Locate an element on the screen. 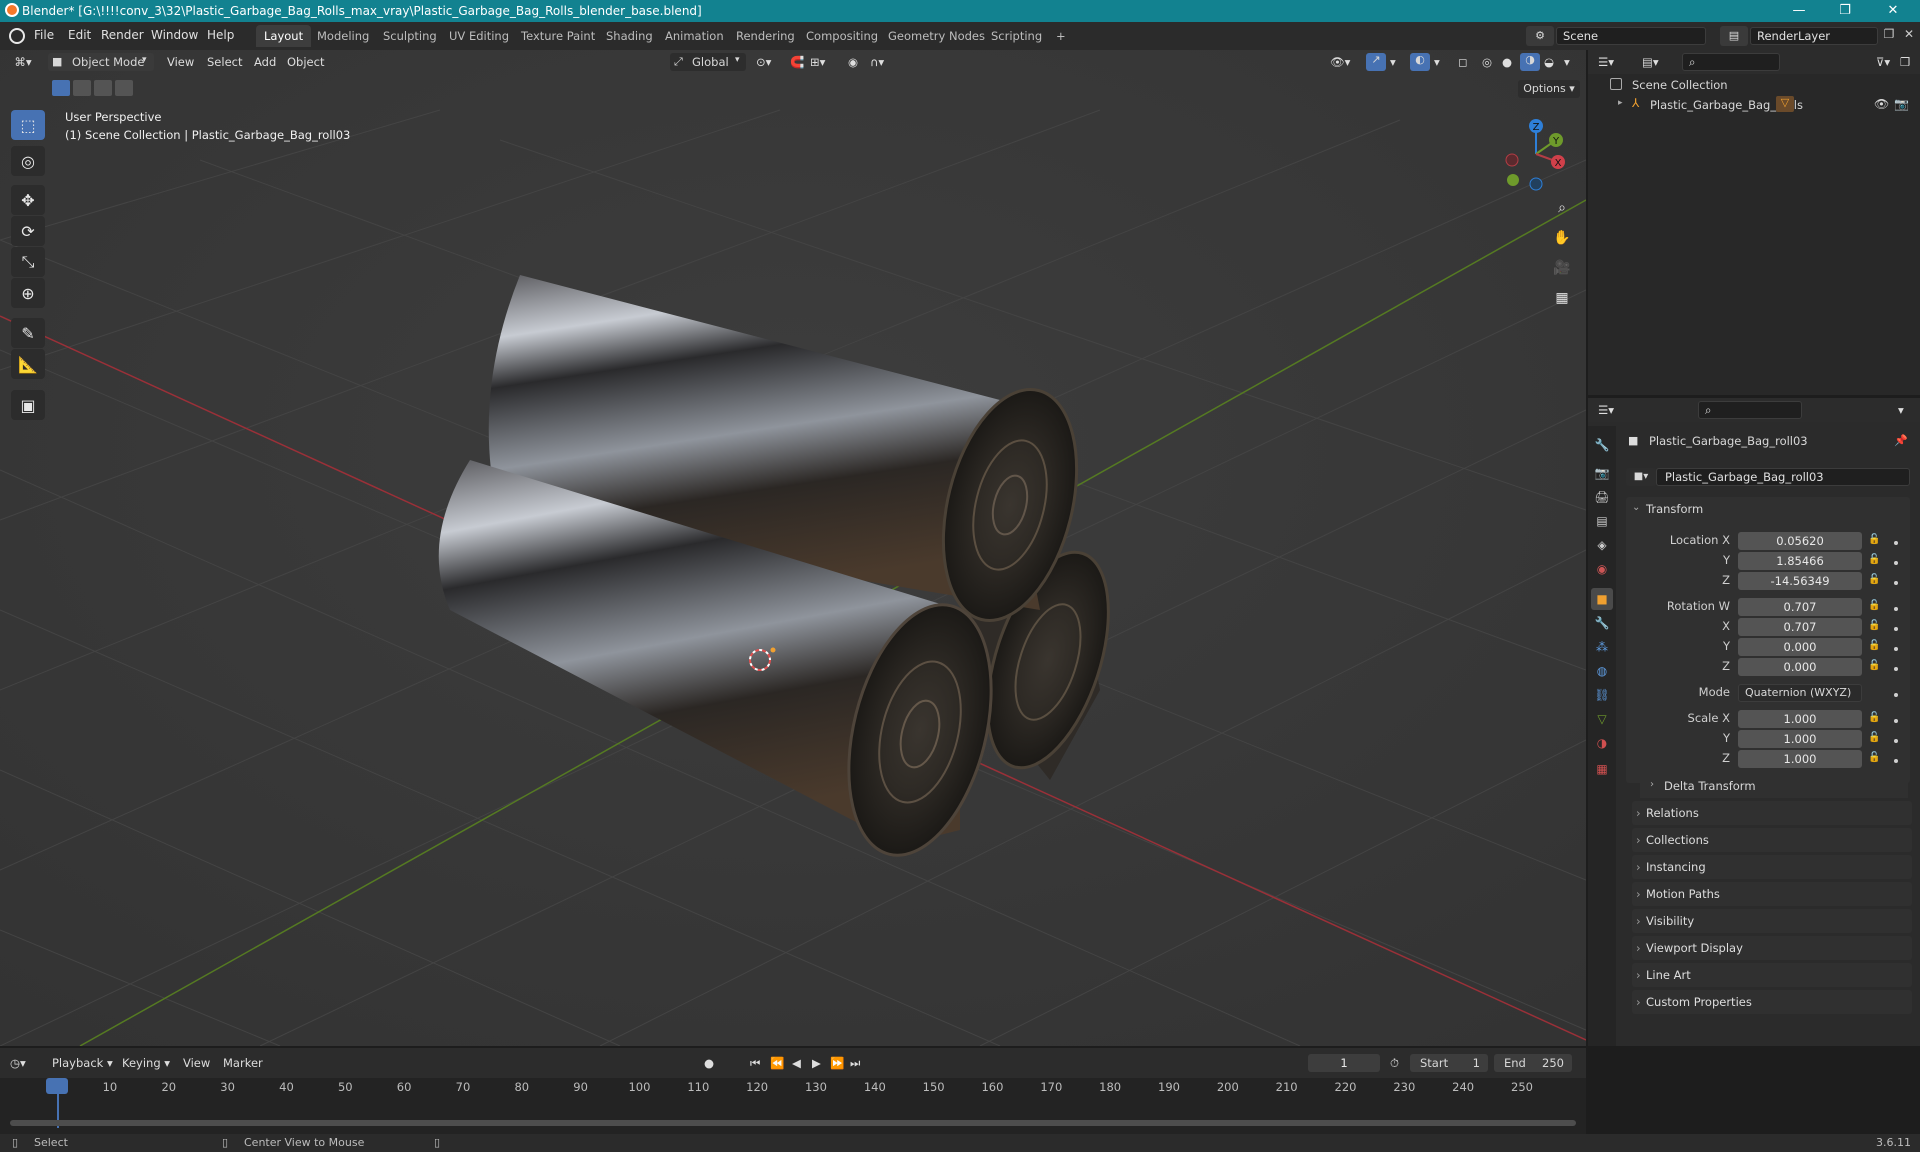  new-view-layer-icon: ❐ is located at coordinates (1889, 36).